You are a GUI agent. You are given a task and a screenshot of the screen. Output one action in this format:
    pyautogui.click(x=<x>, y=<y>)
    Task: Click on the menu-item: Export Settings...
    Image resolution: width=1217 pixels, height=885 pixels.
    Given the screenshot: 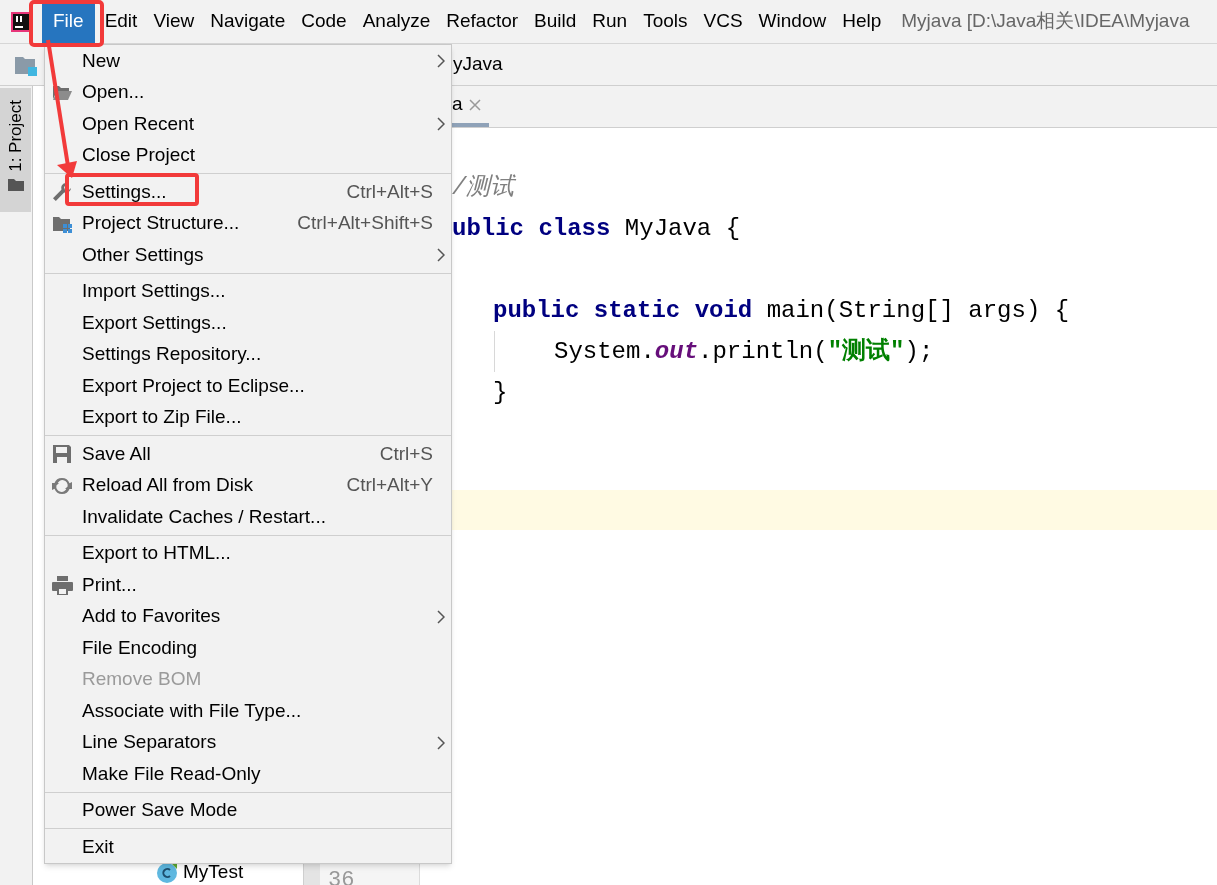 What is the action you would take?
    pyautogui.click(x=248, y=323)
    